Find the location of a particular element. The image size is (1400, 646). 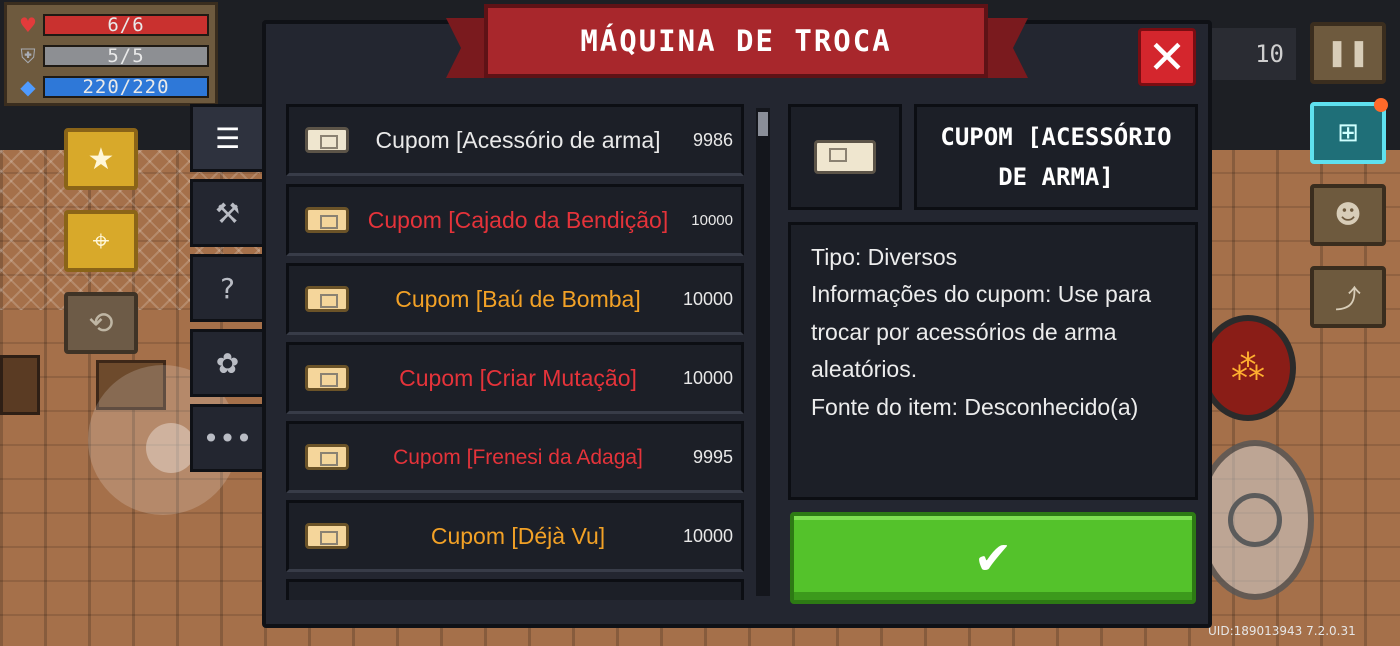

item-type: Tipo: Diversos is located at coordinates (884, 257).